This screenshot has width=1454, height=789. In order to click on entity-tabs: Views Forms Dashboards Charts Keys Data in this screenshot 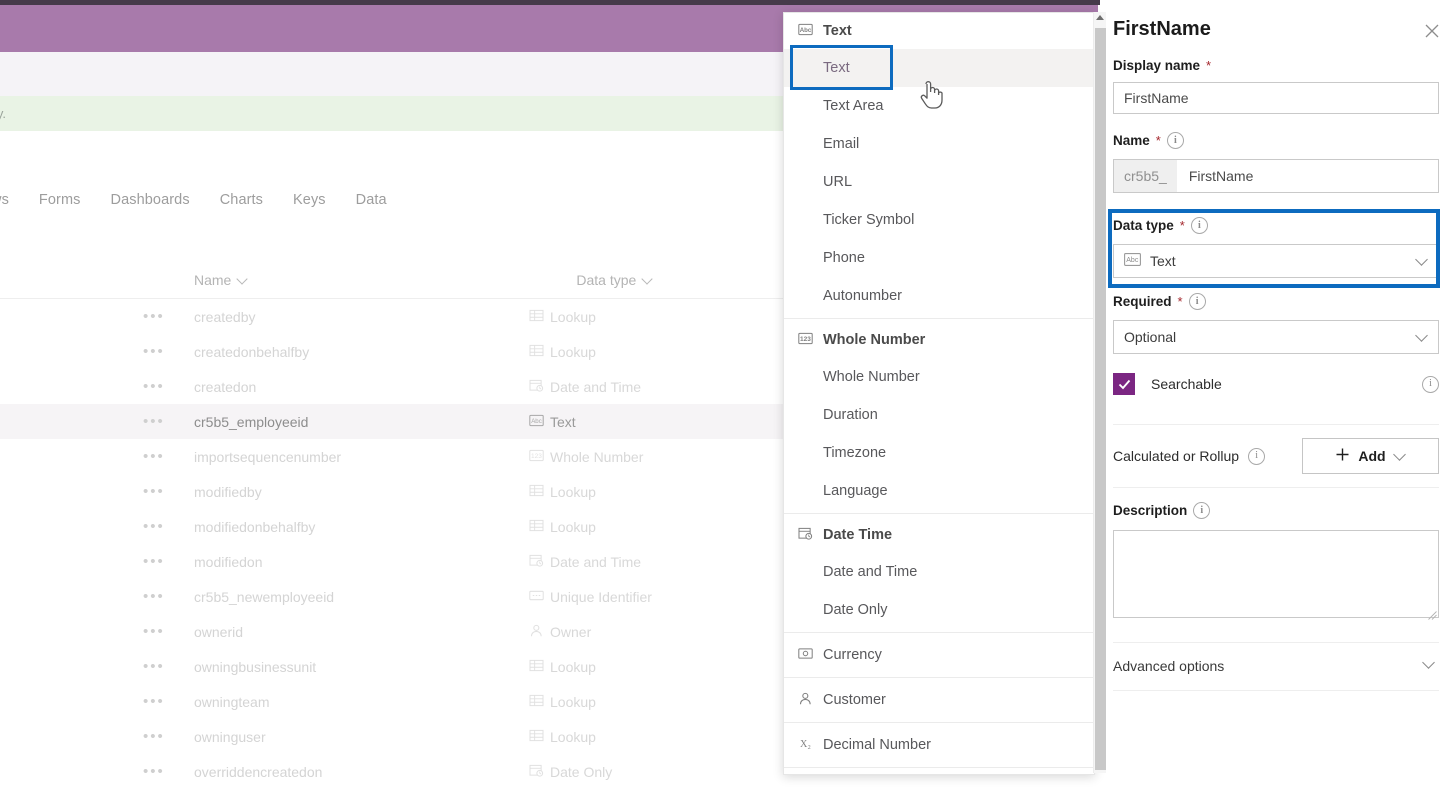, I will do `click(193, 200)`.